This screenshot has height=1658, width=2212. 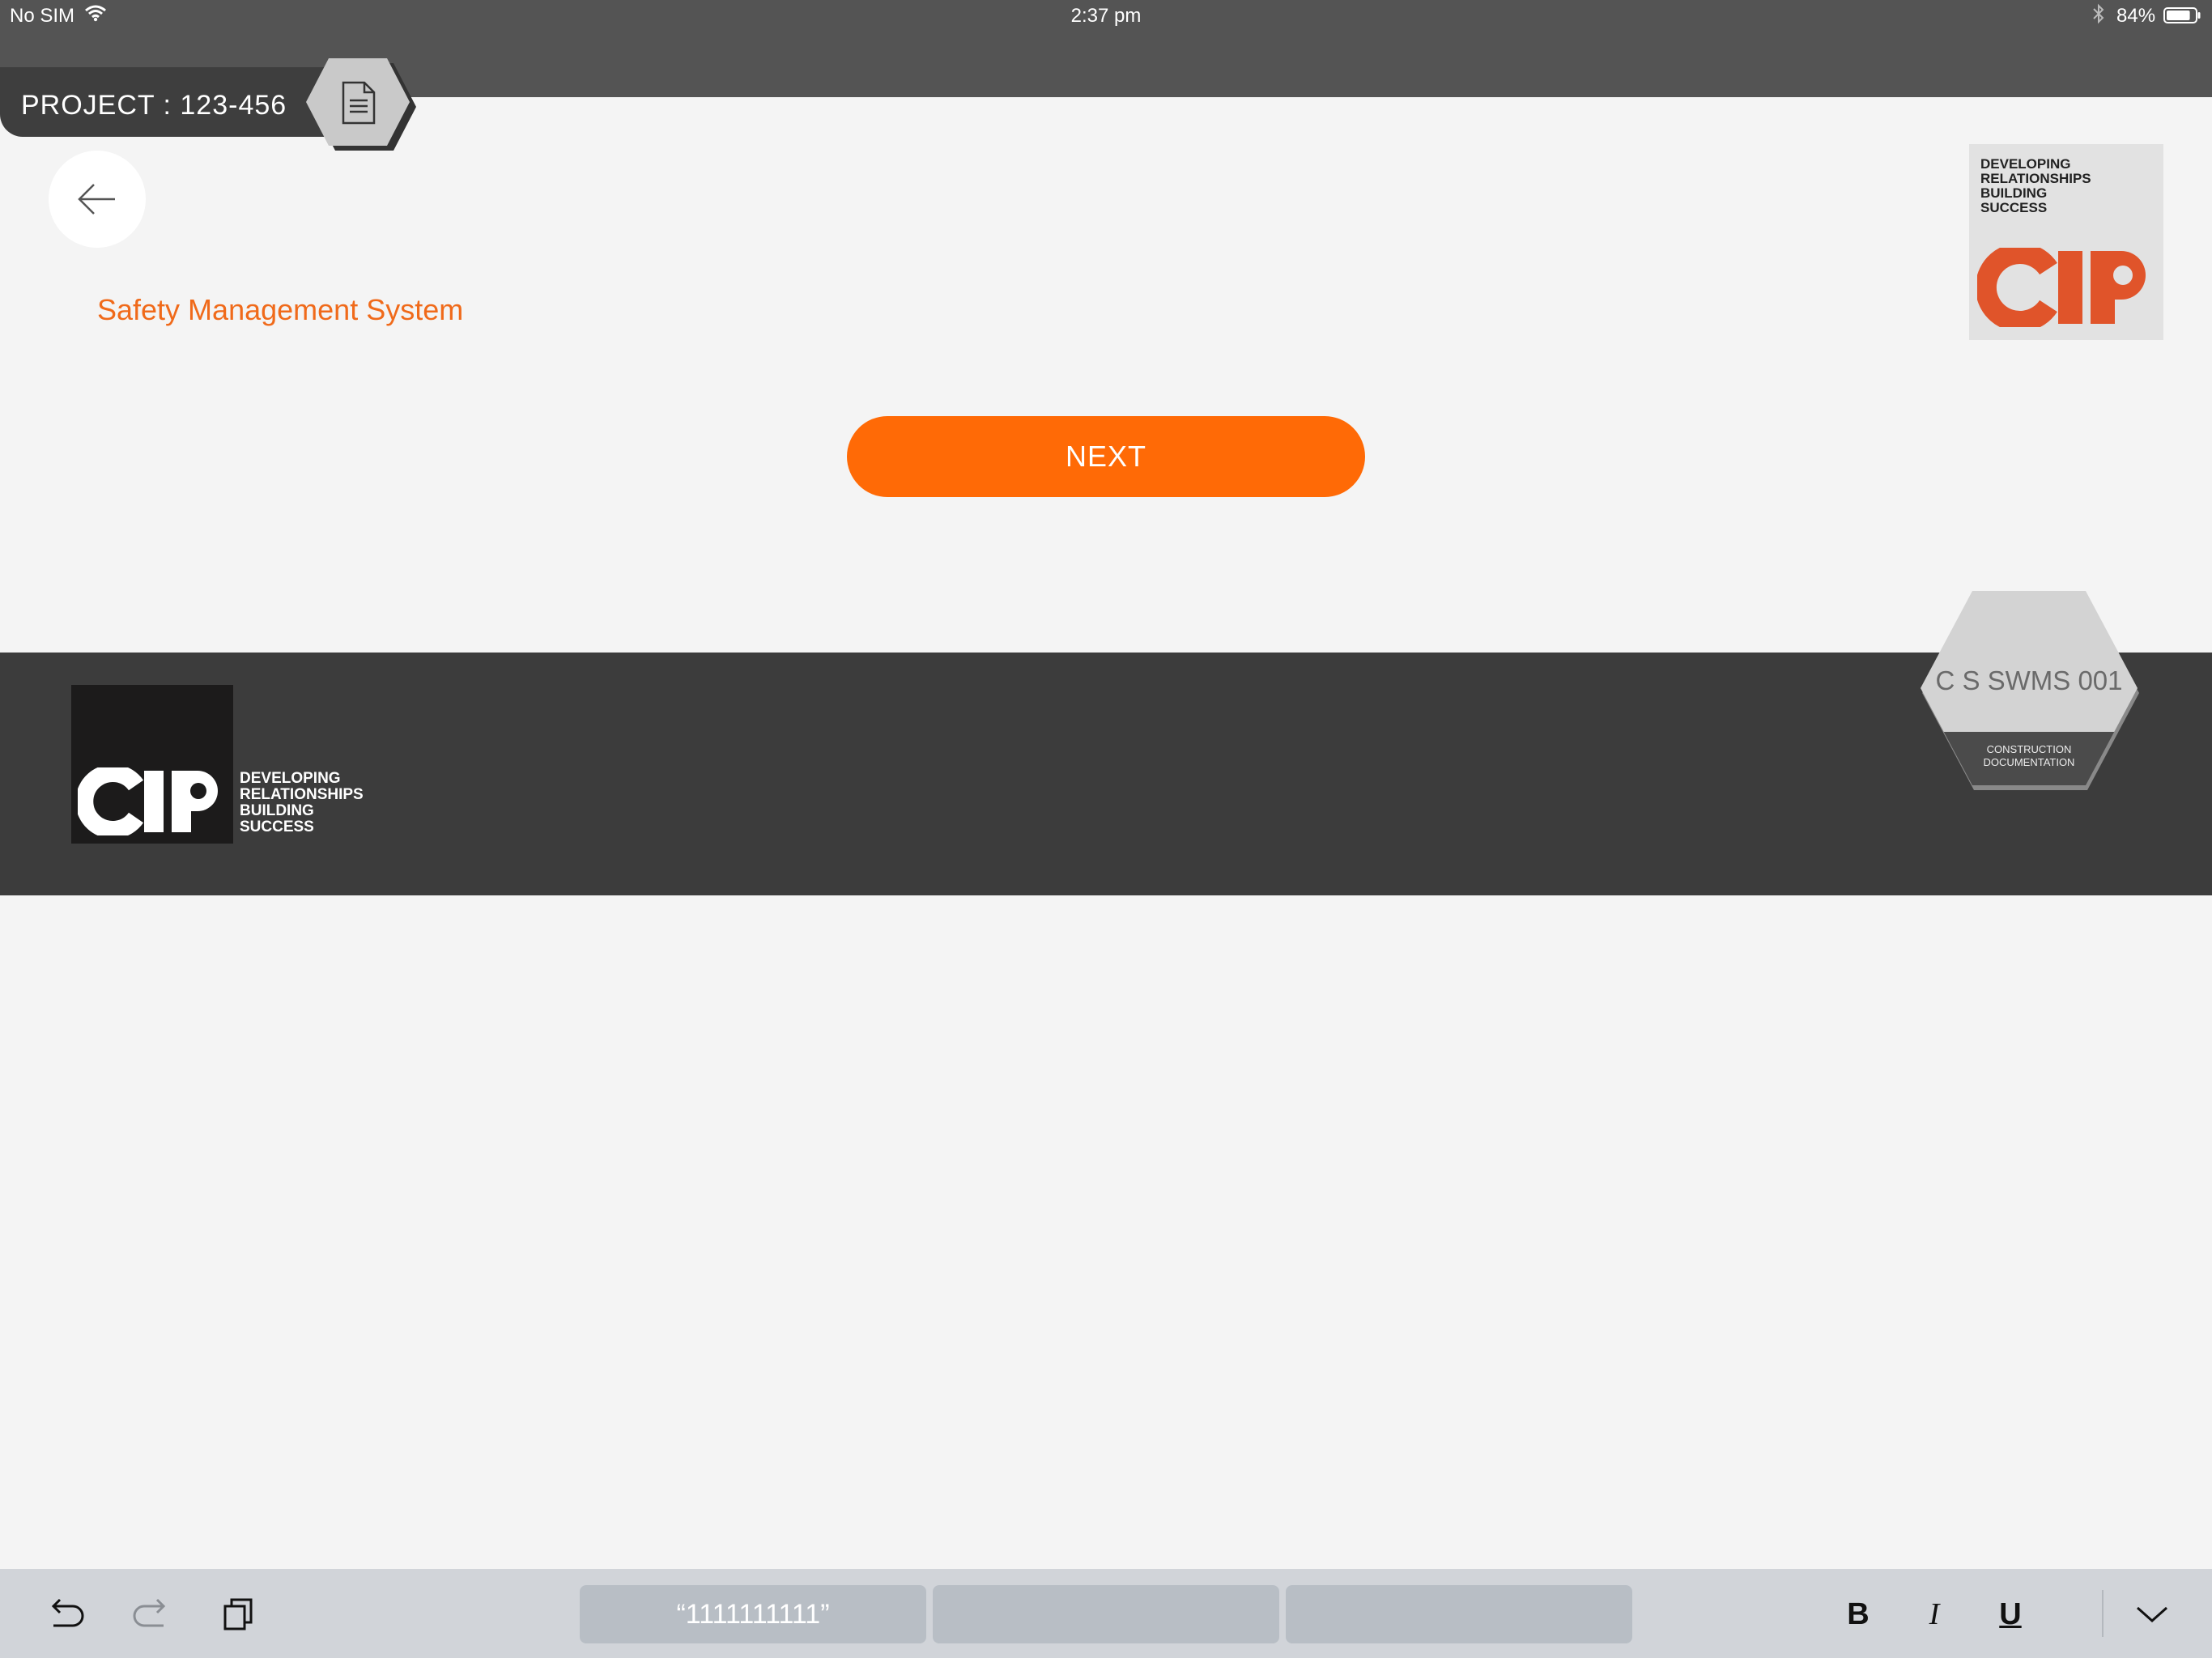 What do you see at coordinates (280, 309) in the screenshot?
I see `page-title: Safety Management System` at bounding box center [280, 309].